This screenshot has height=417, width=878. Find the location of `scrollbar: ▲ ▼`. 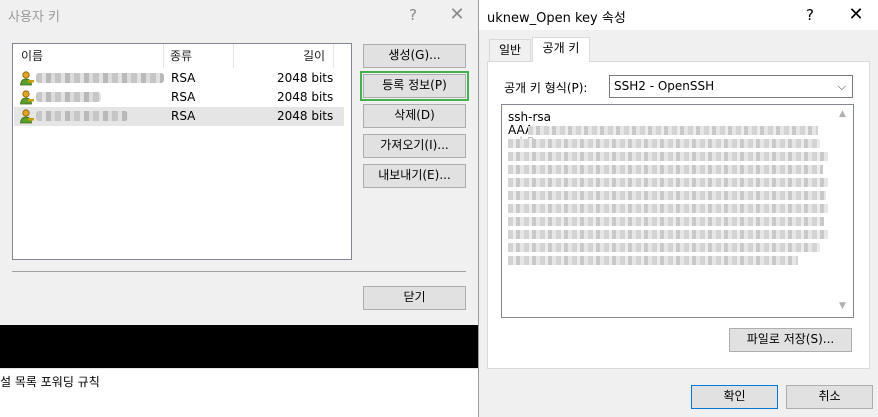

scrollbar: ▲ ▼ is located at coordinates (844, 211).